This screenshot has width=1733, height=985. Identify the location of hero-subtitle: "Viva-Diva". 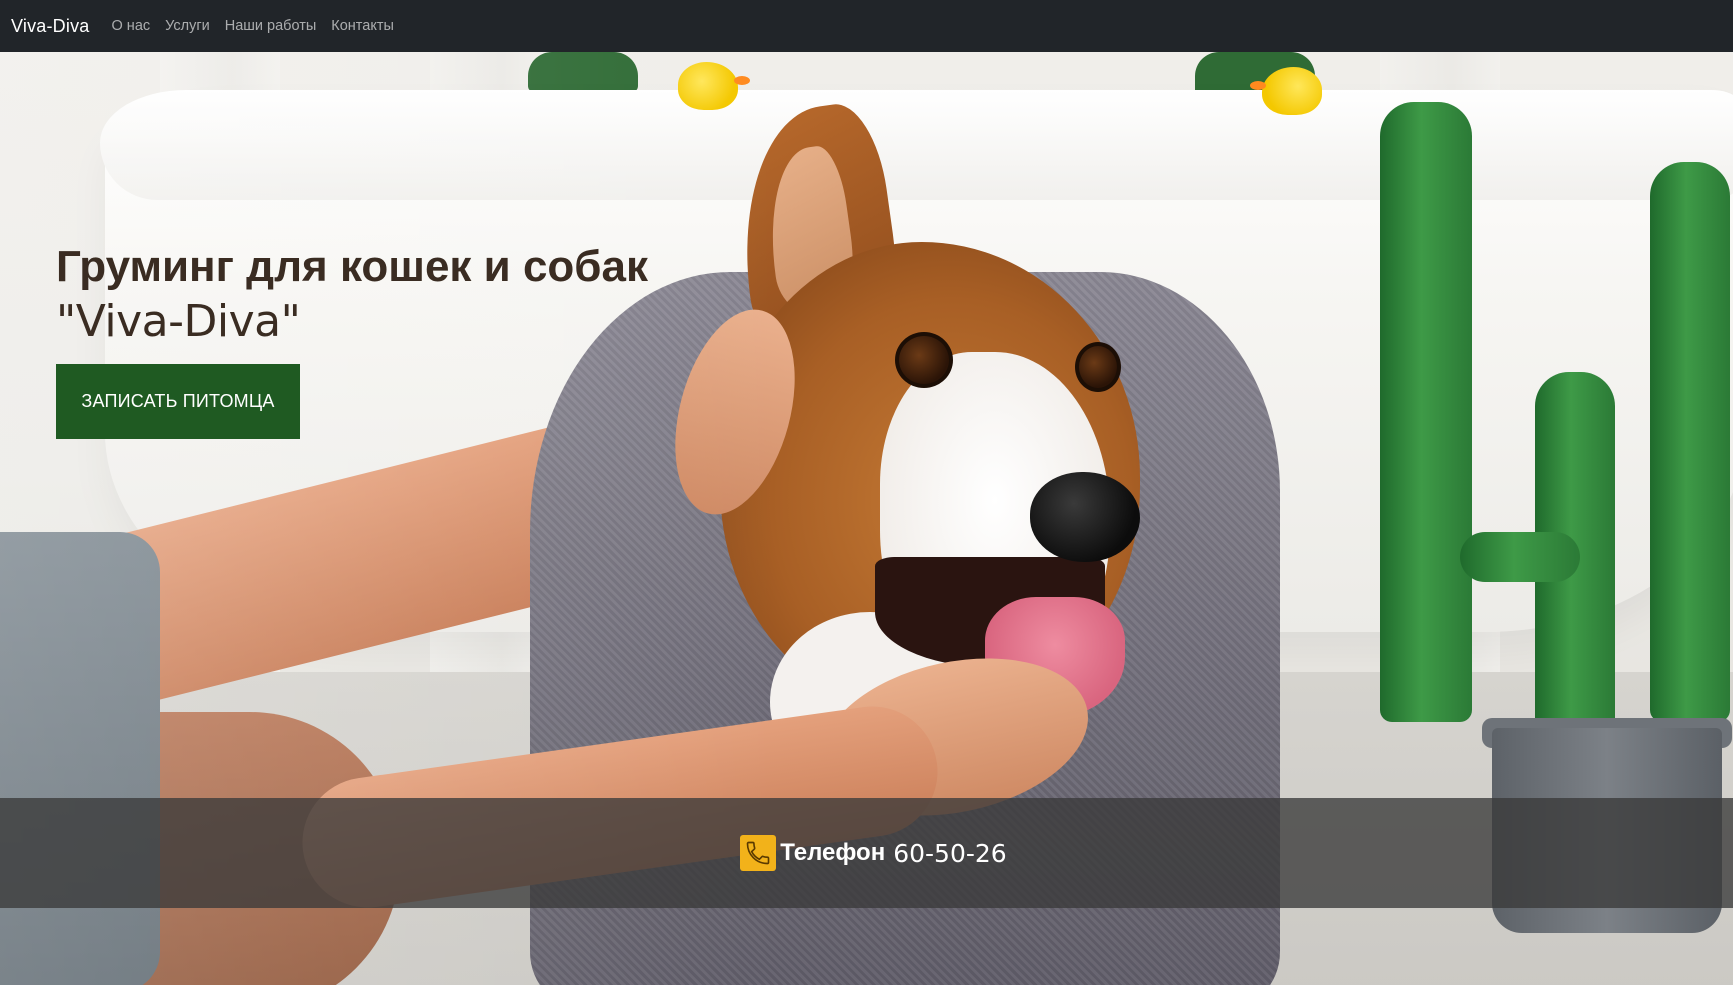
(178, 321).